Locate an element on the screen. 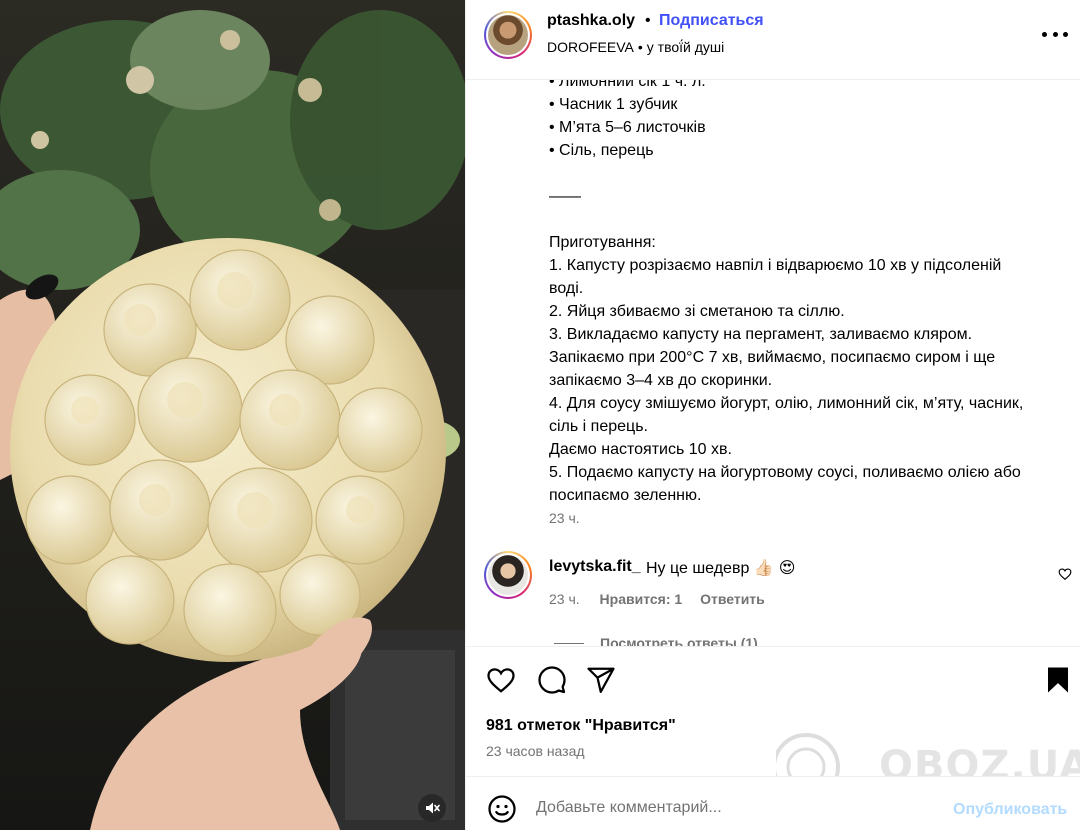  comment-body: Ну це шедевр is located at coordinates (698, 568).